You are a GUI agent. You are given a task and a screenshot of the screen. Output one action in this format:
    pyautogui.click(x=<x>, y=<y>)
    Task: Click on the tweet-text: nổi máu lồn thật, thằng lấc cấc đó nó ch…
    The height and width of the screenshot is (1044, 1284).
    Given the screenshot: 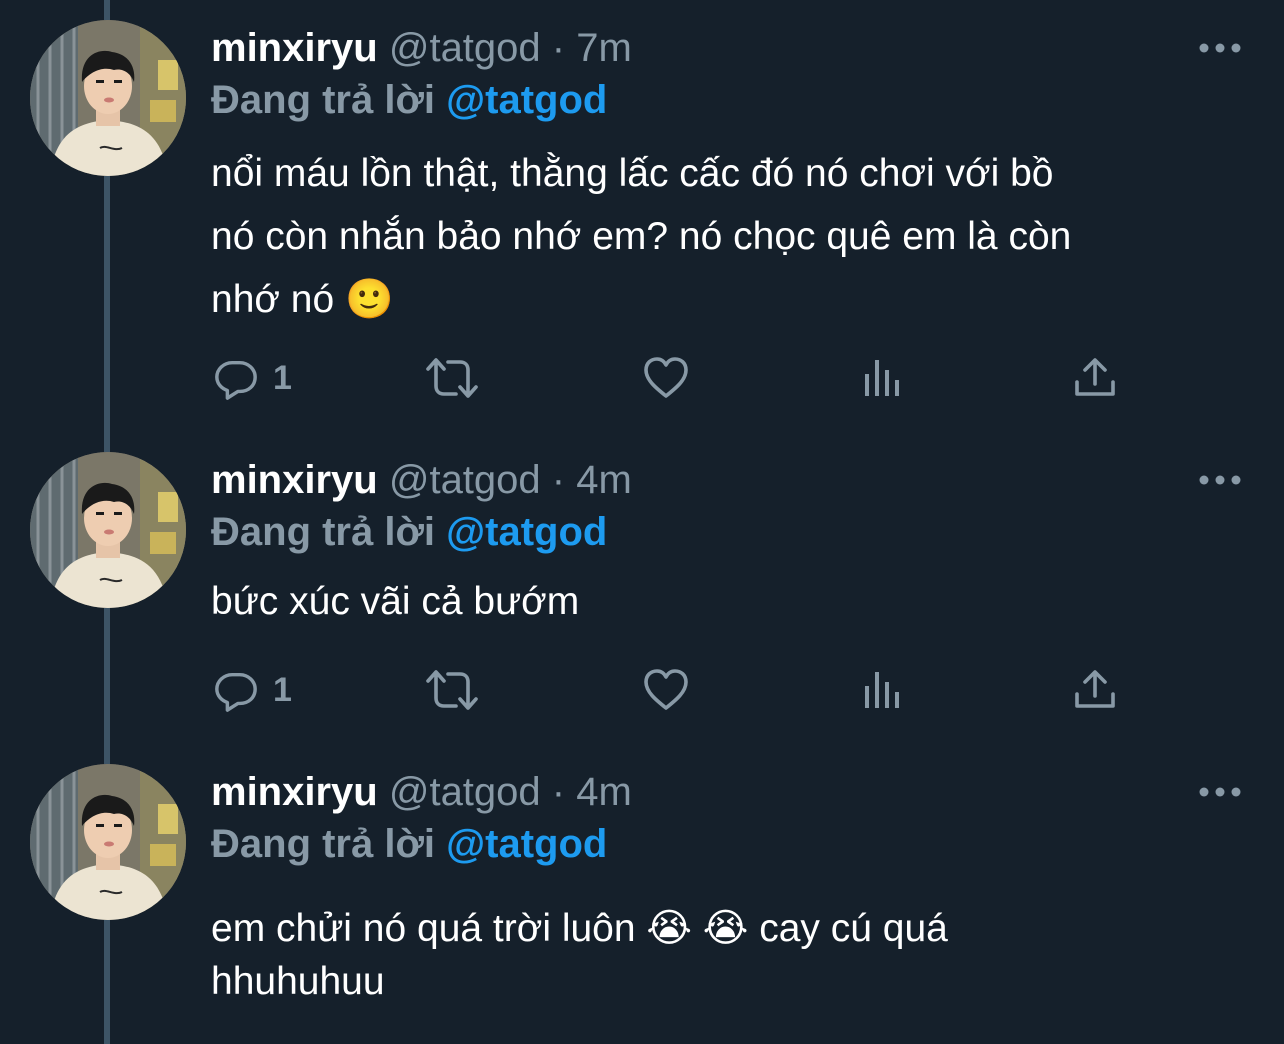 What is the action you would take?
    pyautogui.click(x=641, y=236)
    